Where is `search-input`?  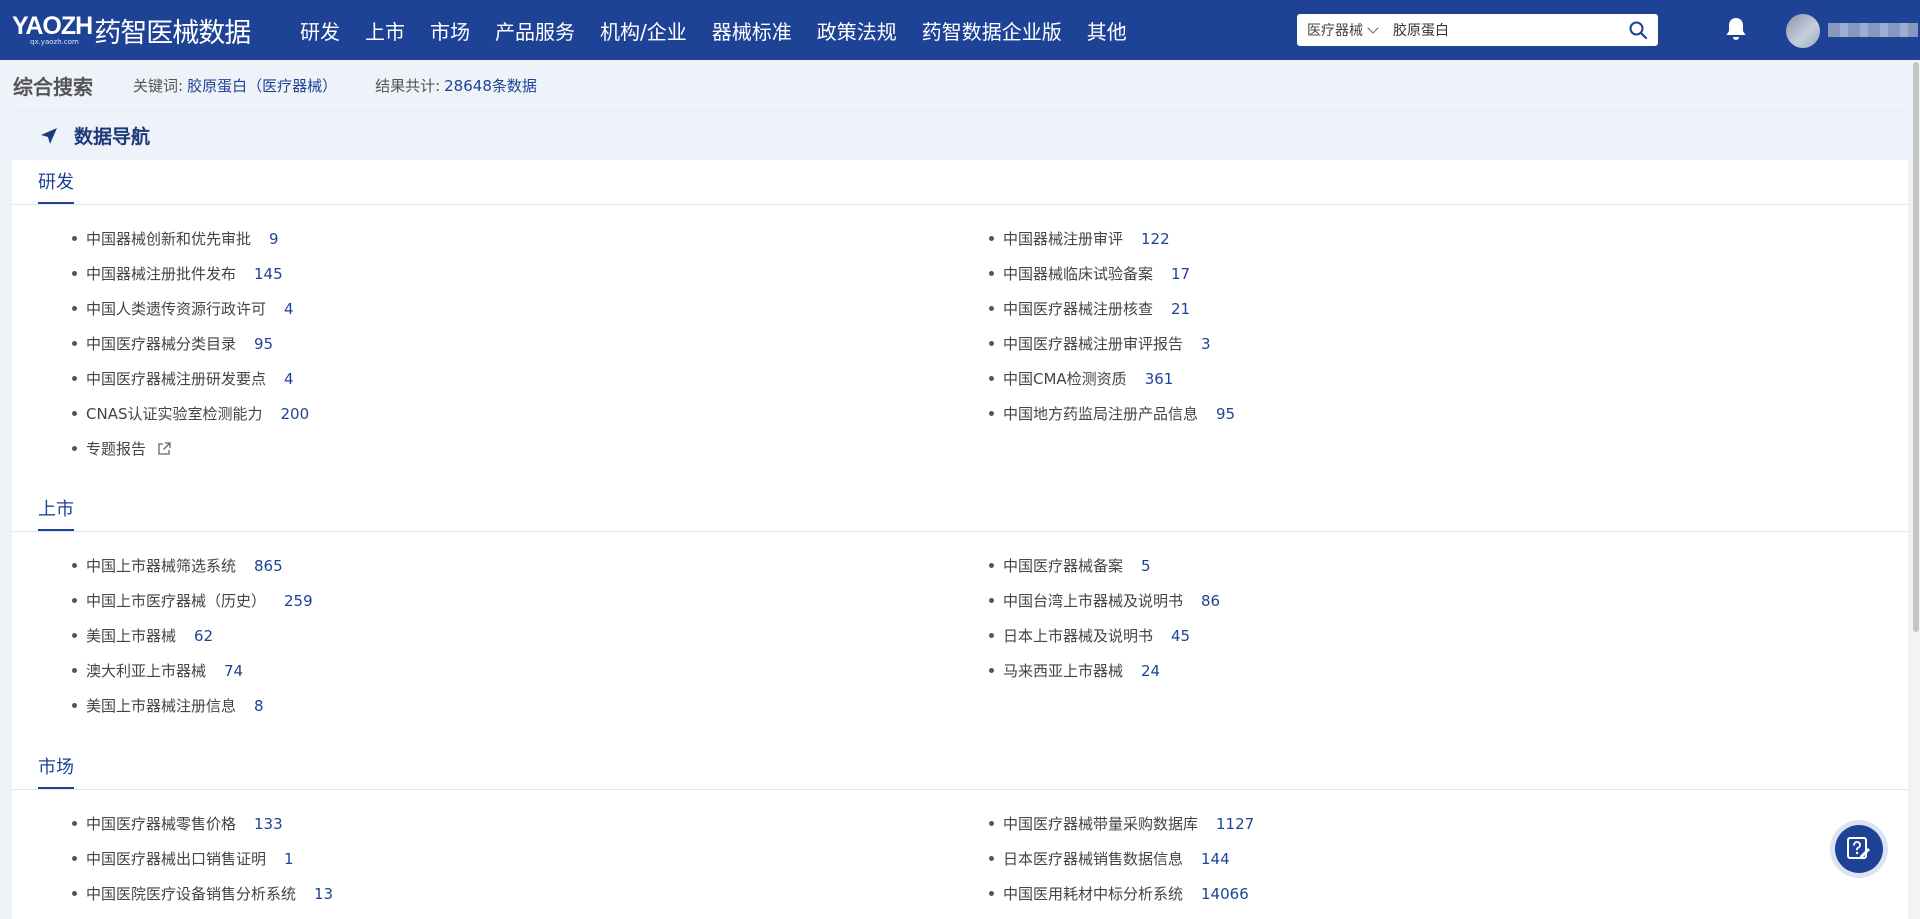
search-input is located at coordinates (1503, 30).